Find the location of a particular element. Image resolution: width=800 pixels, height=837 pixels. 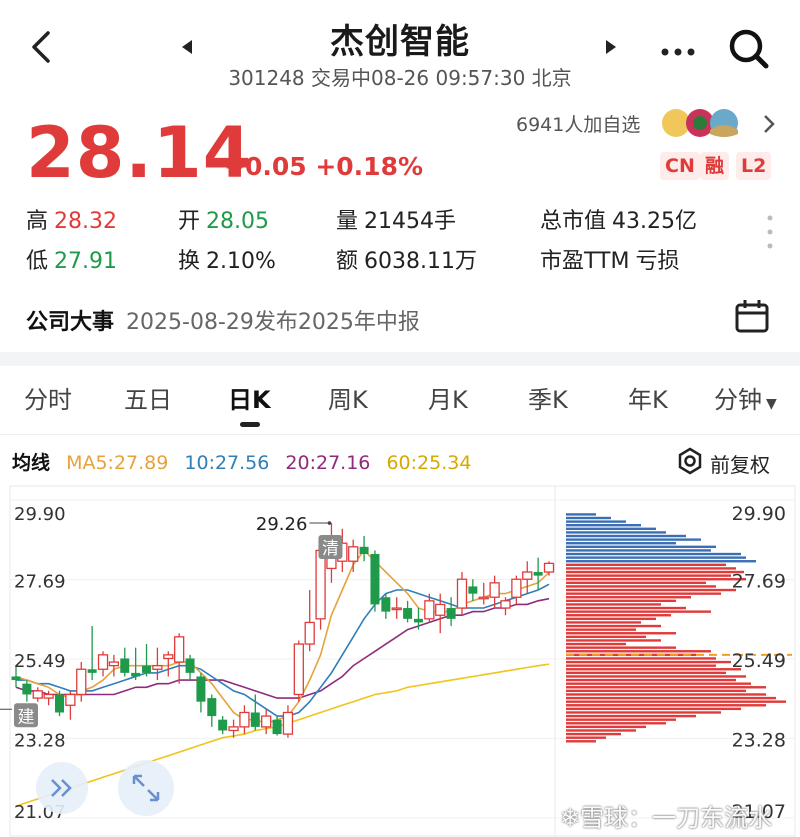

adjust-toggle: 前复权 is located at coordinates (723, 463).